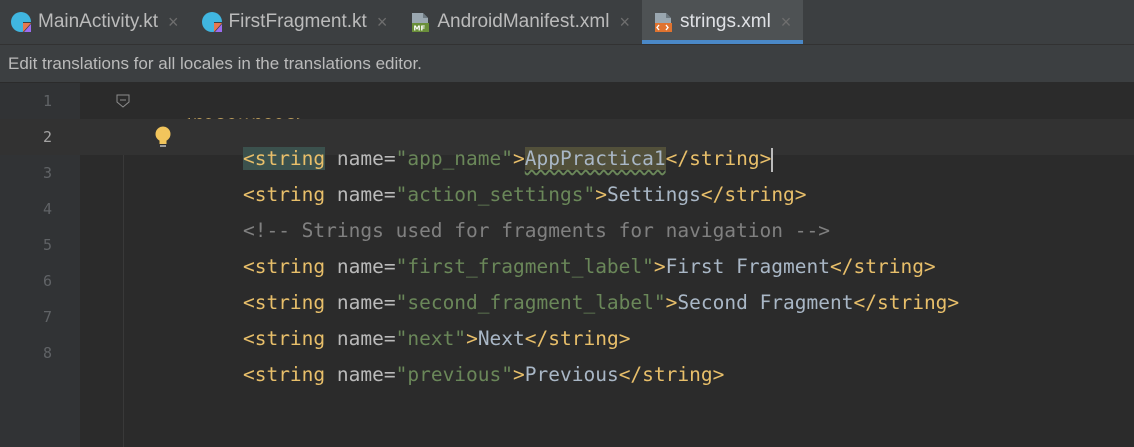 This screenshot has height=447, width=1134. I want to click on tab-firstfragment-kt: FirstFragment.kt ×, so click(295, 22).